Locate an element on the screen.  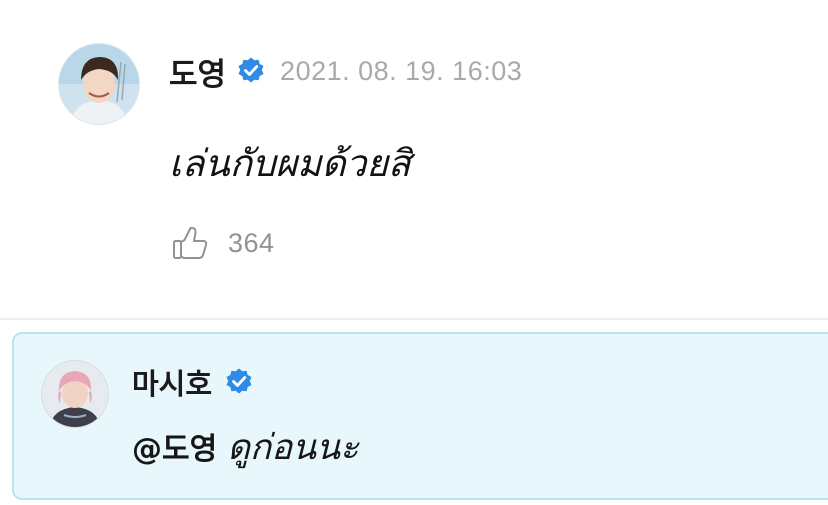
section-divider is located at coordinates (414, 319).